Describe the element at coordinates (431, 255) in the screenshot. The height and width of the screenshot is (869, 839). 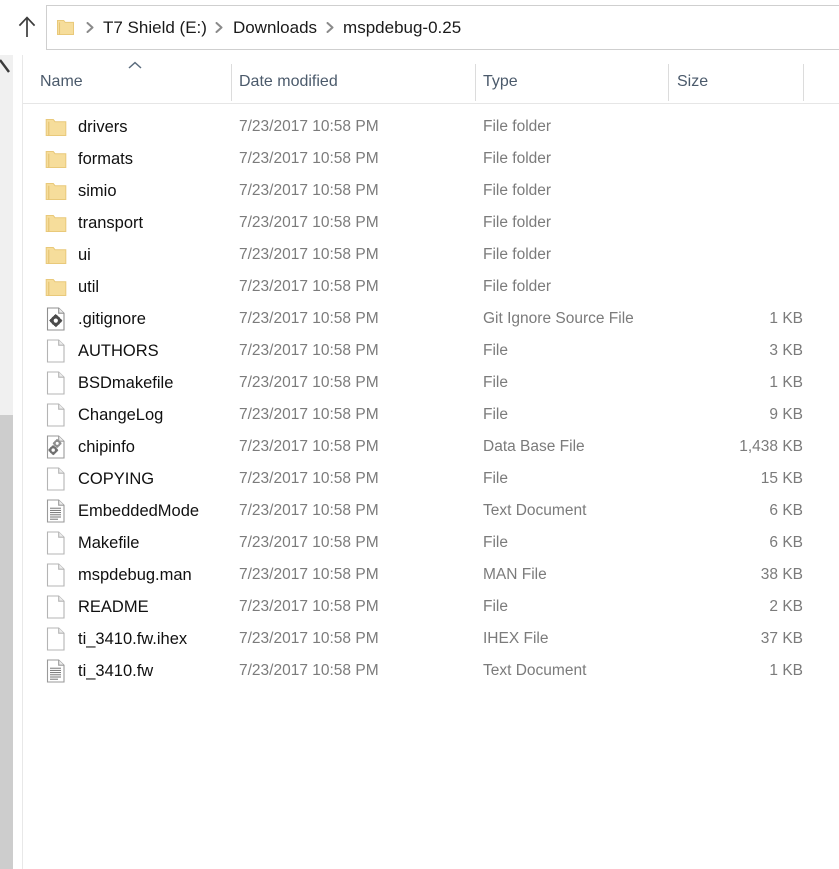
I see `file-row: ui 7/23/2017 10:58 PM File folder` at that location.